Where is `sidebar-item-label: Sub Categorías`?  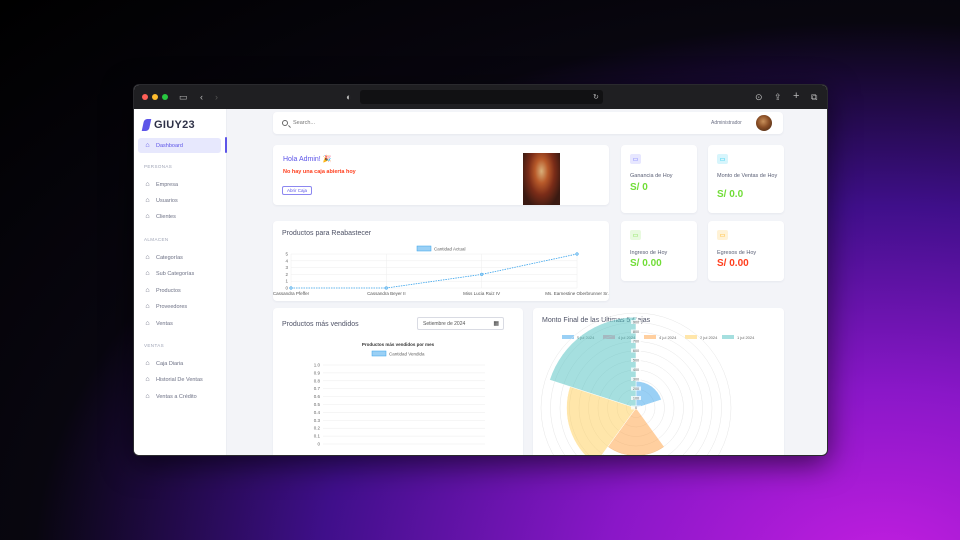 sidebar-item-label: Sub Categorías is located at coordinates (175, 273).